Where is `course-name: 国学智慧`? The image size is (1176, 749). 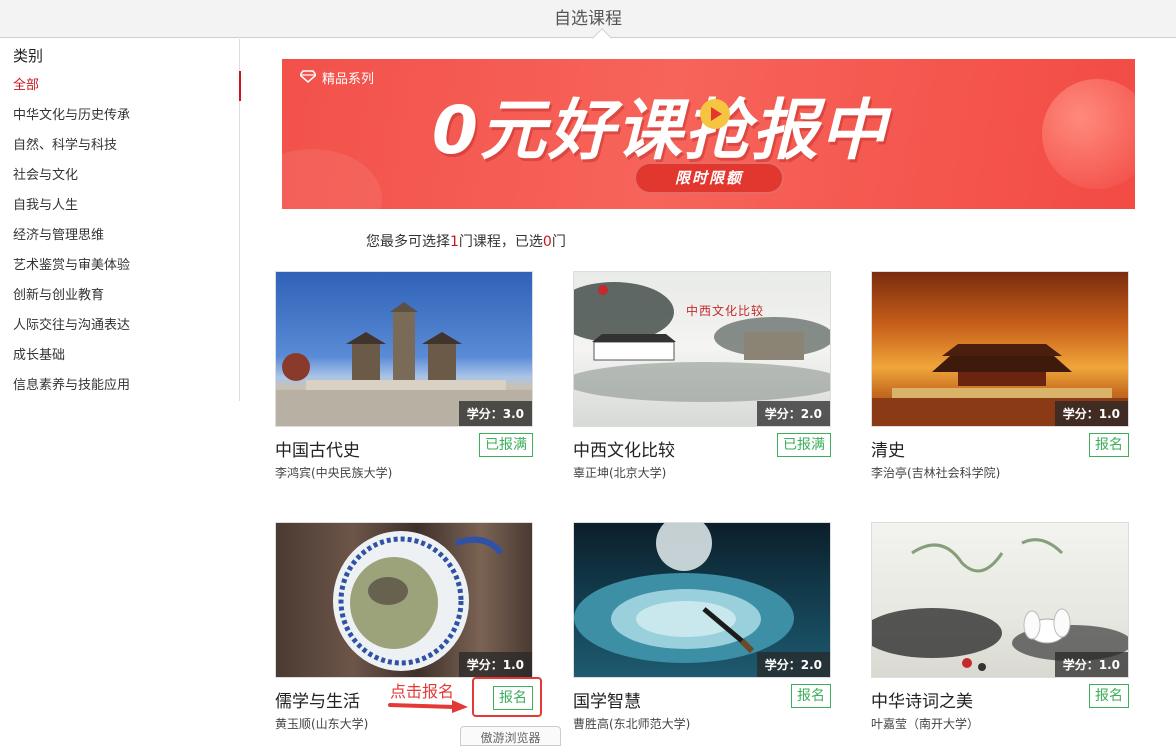
course-name: 国学智慧 is located at coordinates (607, 699).